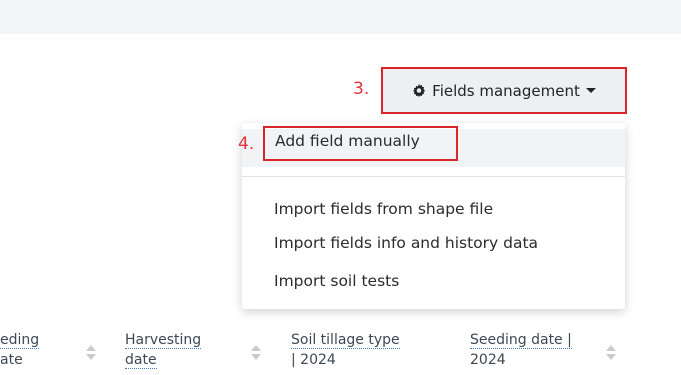 This screenshot has width=681, height=375. What do you see at coordinates (345, 350) in the screenshot?
I see `column-header-soil-tillage-type: Soil tillage type | 2024` at bounding box center [345, 350].